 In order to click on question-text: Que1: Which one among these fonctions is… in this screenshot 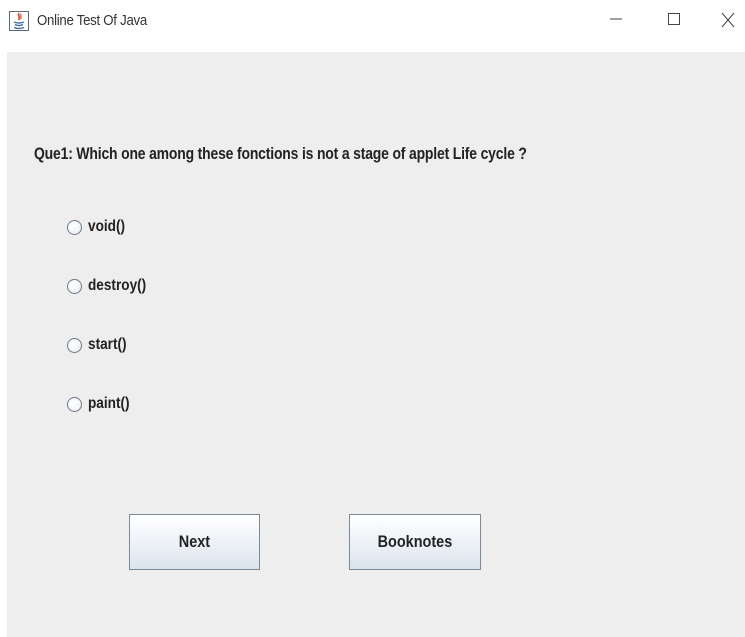, I will do `click(280, 153)`.